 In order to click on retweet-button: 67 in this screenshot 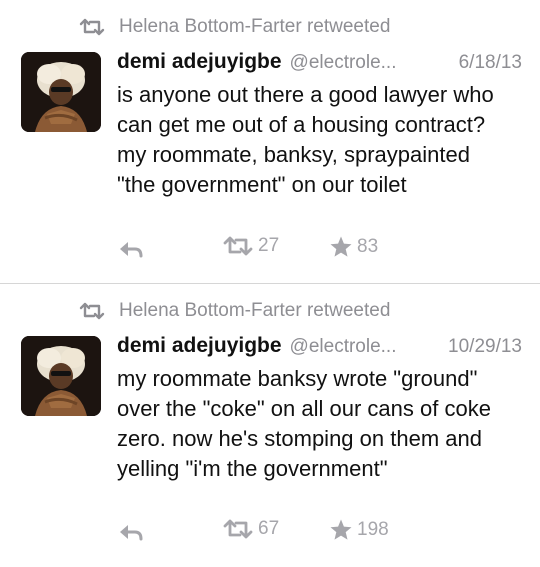, I will do `click(250, 529)`.